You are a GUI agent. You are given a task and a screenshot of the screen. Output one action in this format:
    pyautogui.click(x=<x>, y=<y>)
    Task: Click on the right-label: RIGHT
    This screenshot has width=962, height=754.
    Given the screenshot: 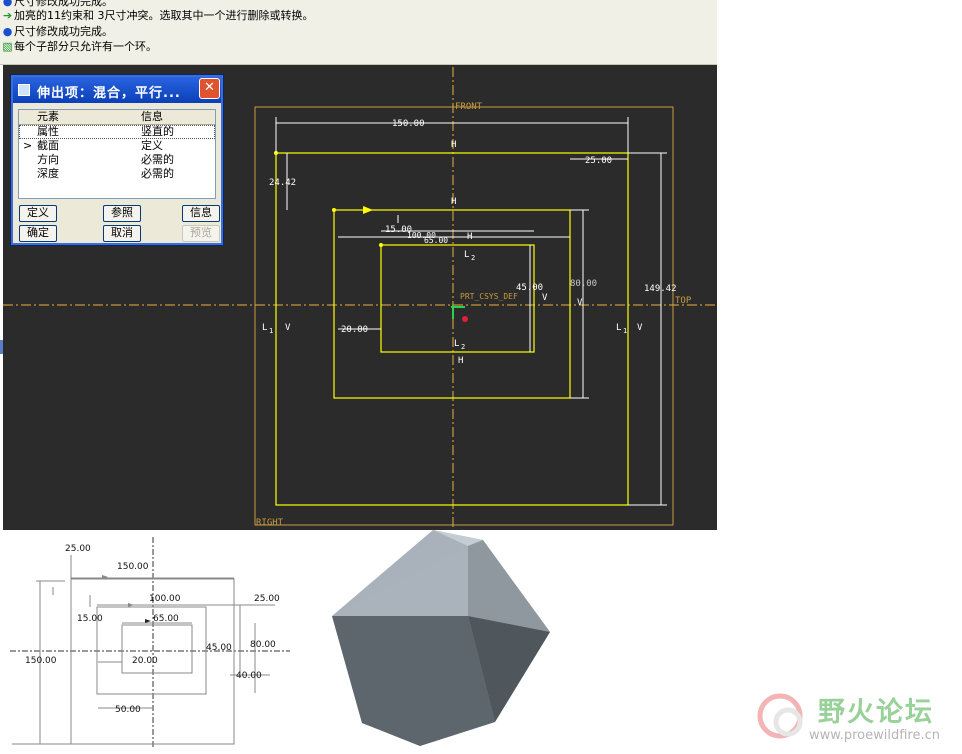 What is the action you would take?
    pyautogui.click(x=270, y=523)
    